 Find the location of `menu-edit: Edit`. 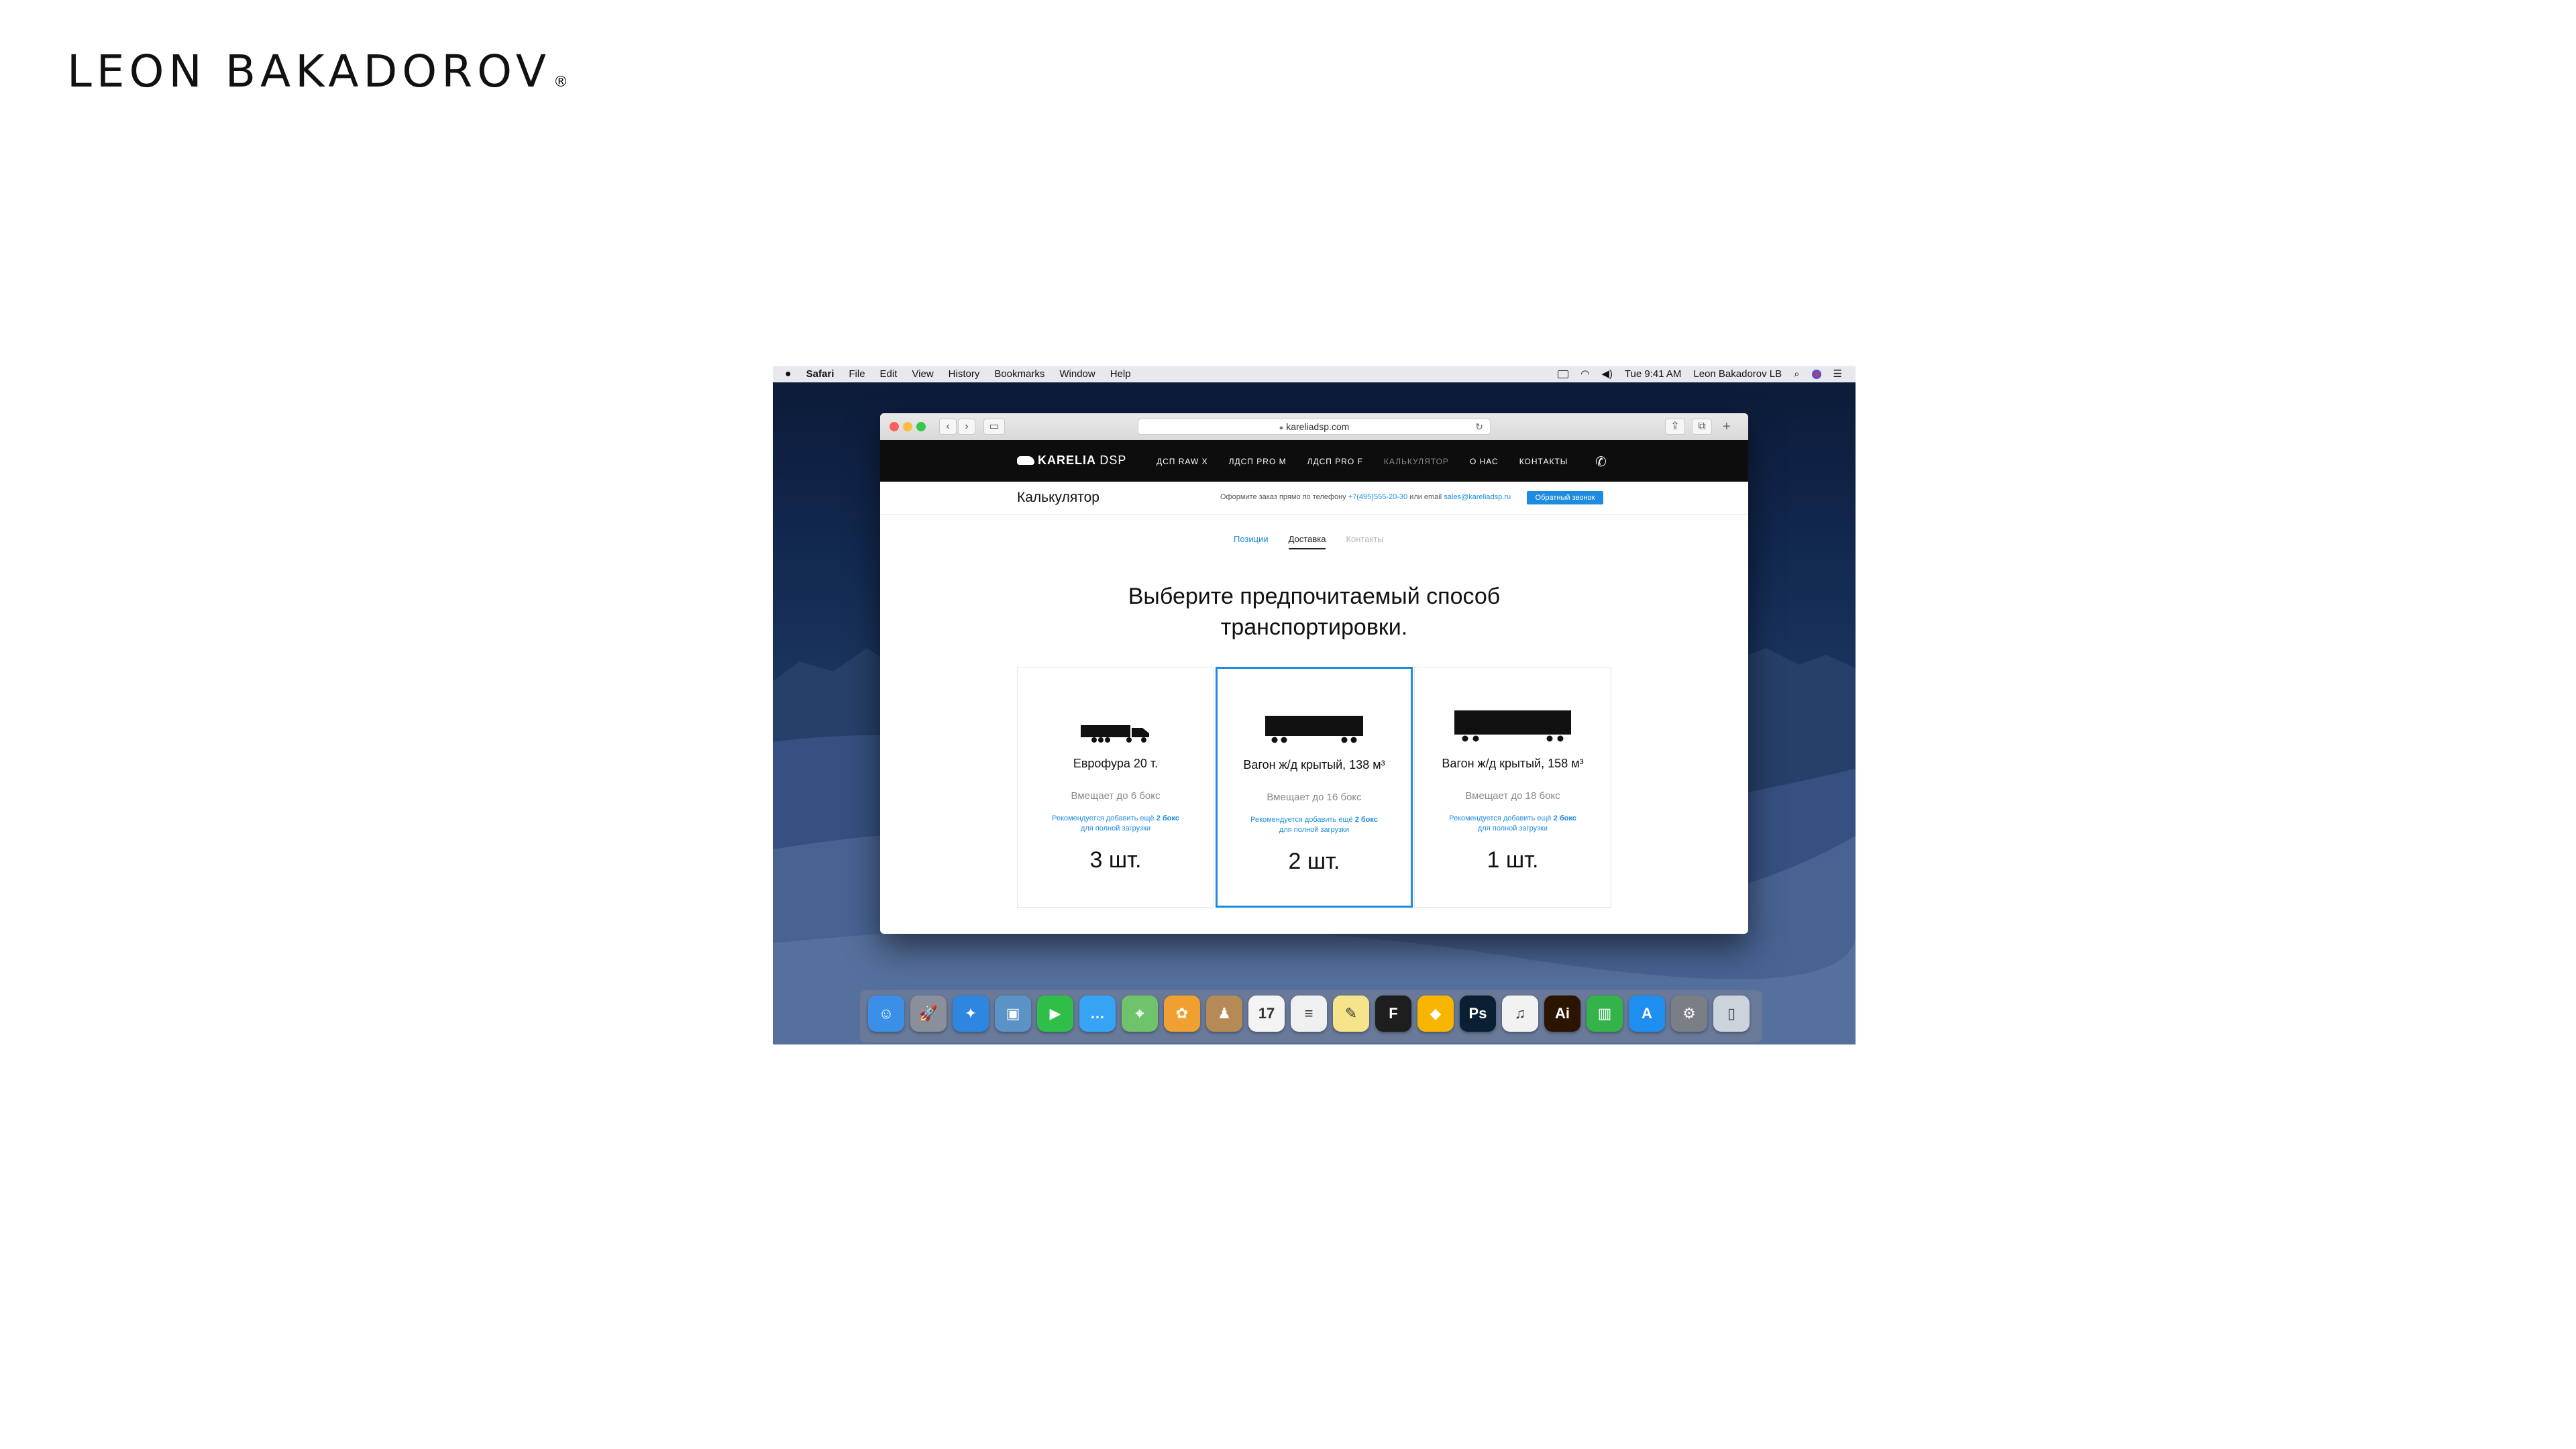

menu-edit: Edit is located at coordinates (889, 374).